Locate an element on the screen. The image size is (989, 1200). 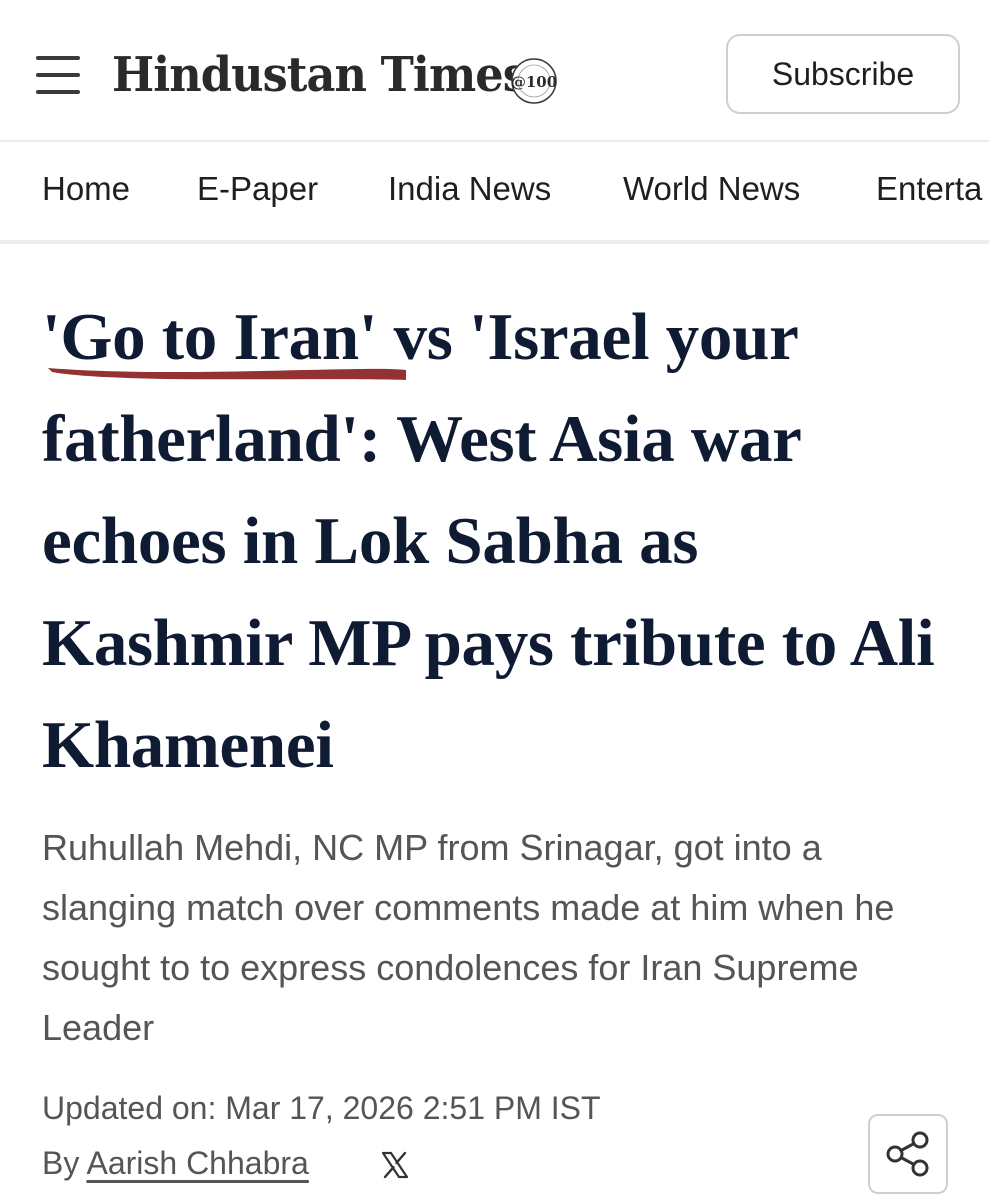
hamburger-menu-icon is located at coordinates (58, 76).